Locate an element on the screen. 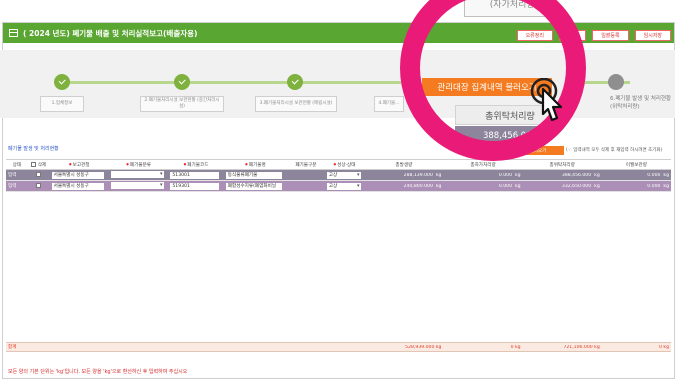  temp-save-button: 임시저장 is located at coordinates (652, 35).